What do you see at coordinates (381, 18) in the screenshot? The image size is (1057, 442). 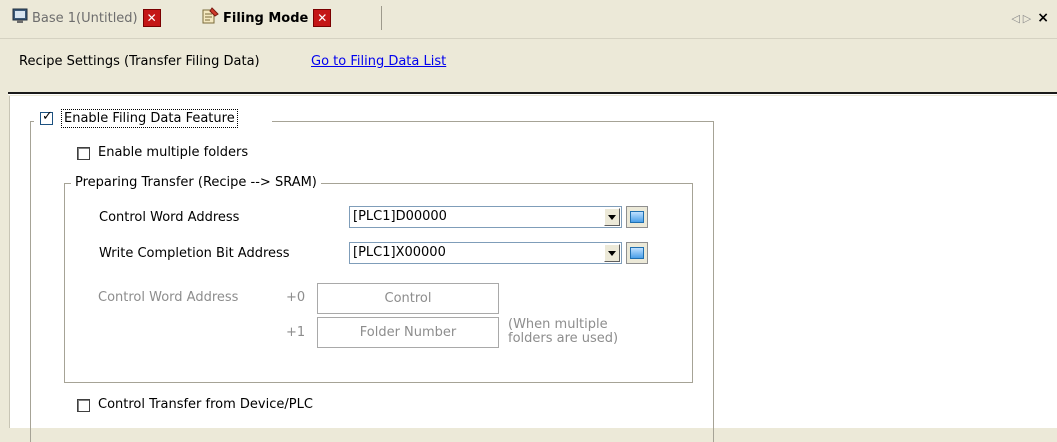 I see `tab-divider` at bounding box center [381, 18].